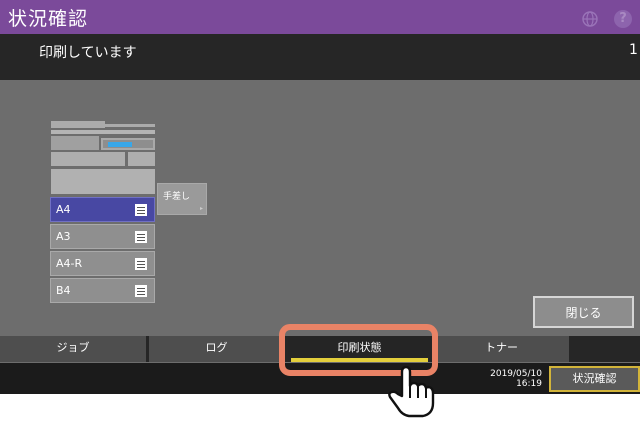 This screenshot has height=422, width=640. What do you see at coordinates (69, 263) in the screenshot?
I see `drawer-3-label: A4-R` at bounding box center [69, 263].